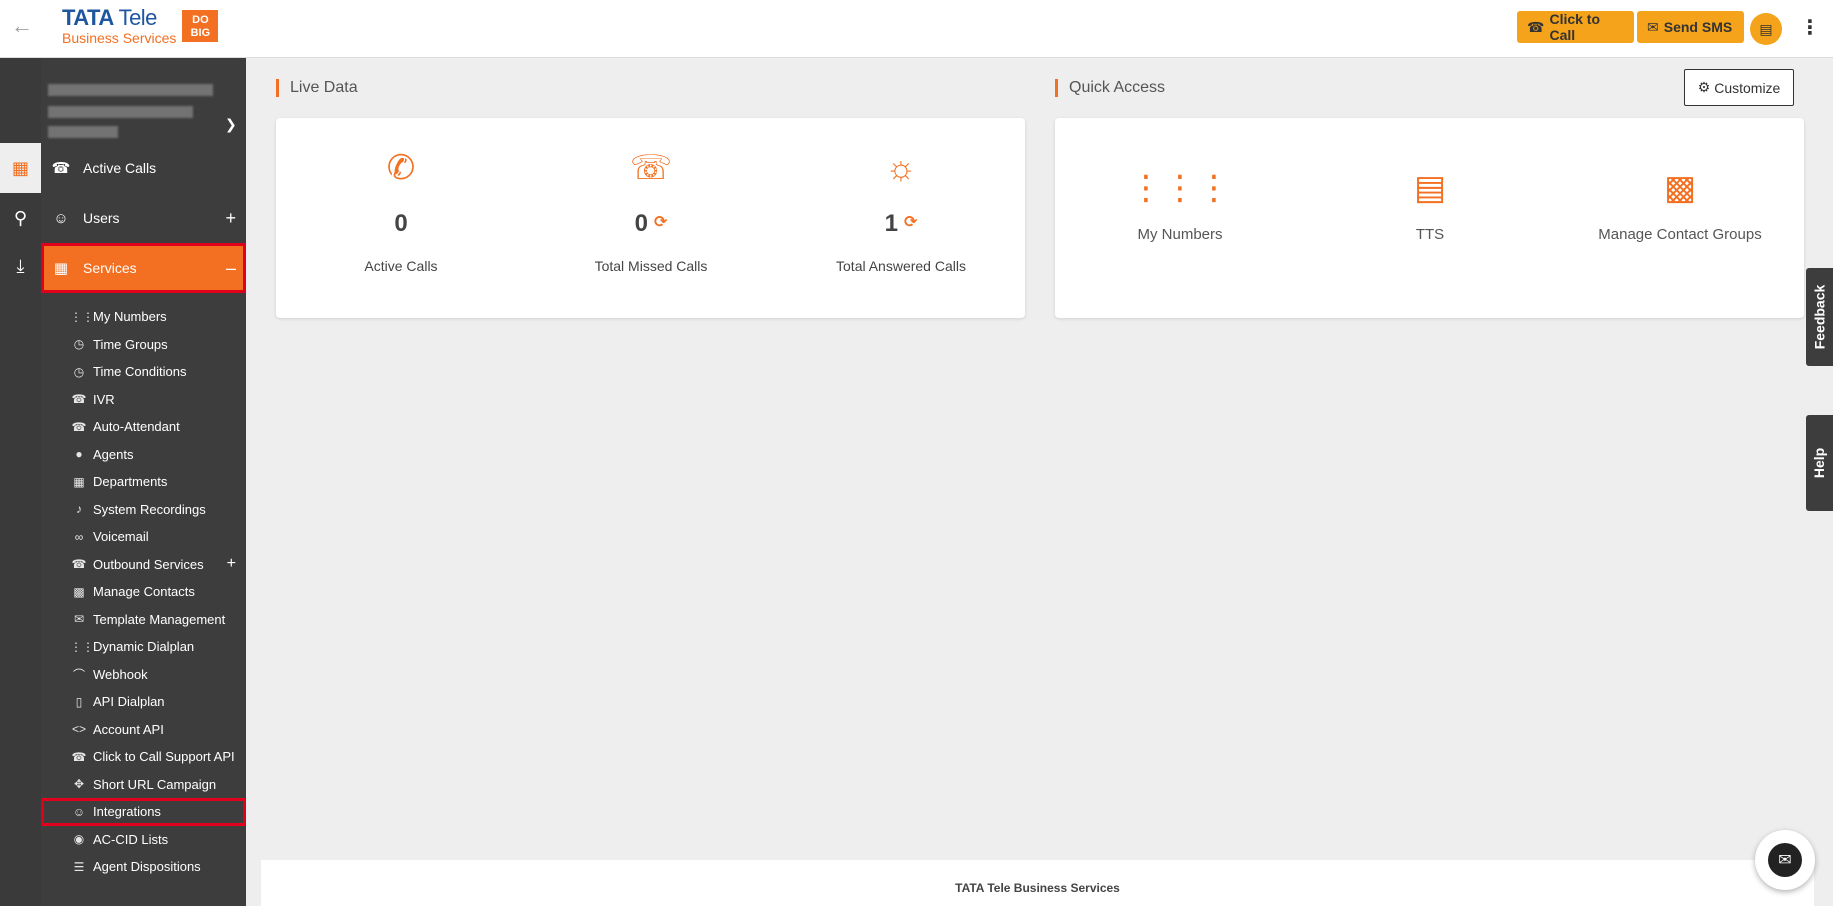  I want to click on notes-icon: ▤, so click(1766, 29).